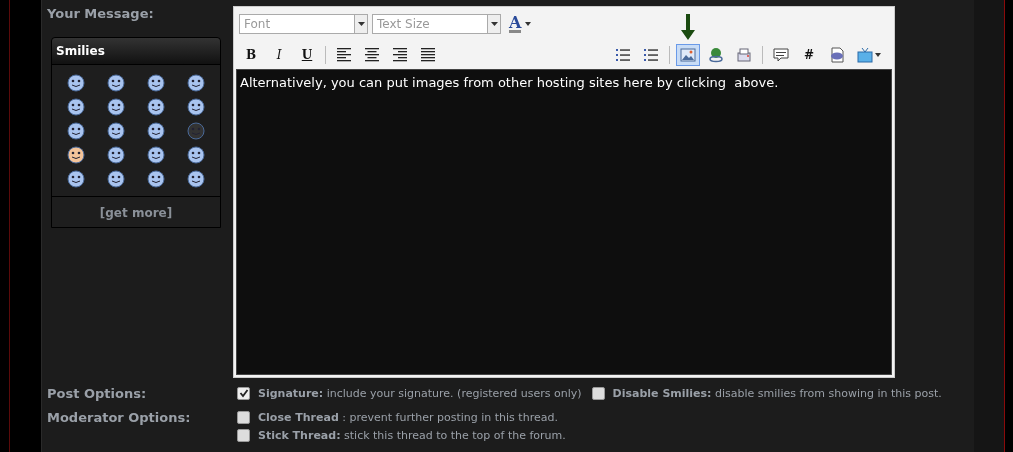 The width and height of the screenshot is (1013, 452). I want to click on video-icon, so click(865, 55).